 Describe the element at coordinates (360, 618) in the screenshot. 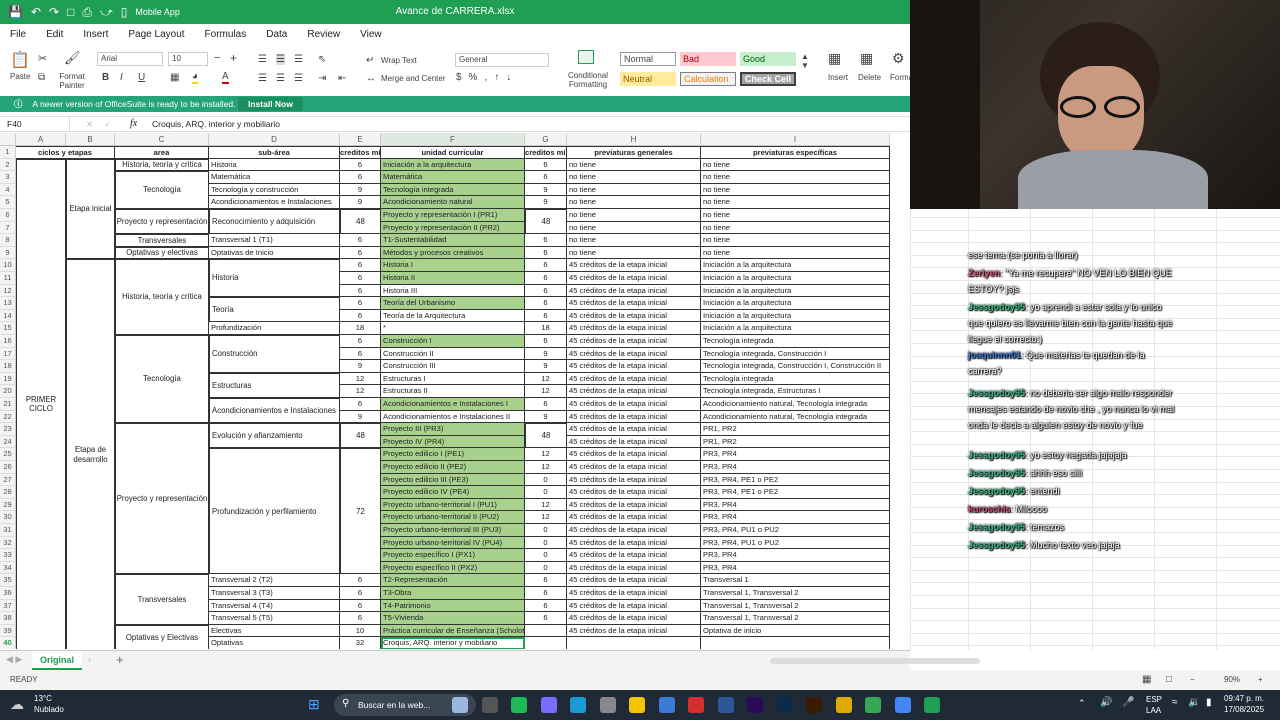

I see `cell-e38: 6` at that location.